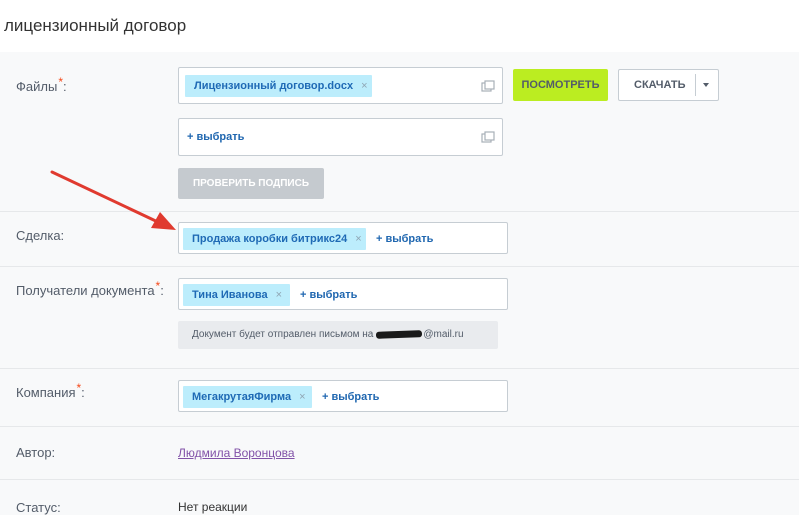 The image size is (799, 515). I want to click on company-field: МегакрутаяФирма × + выбрать, so click(343, 396).